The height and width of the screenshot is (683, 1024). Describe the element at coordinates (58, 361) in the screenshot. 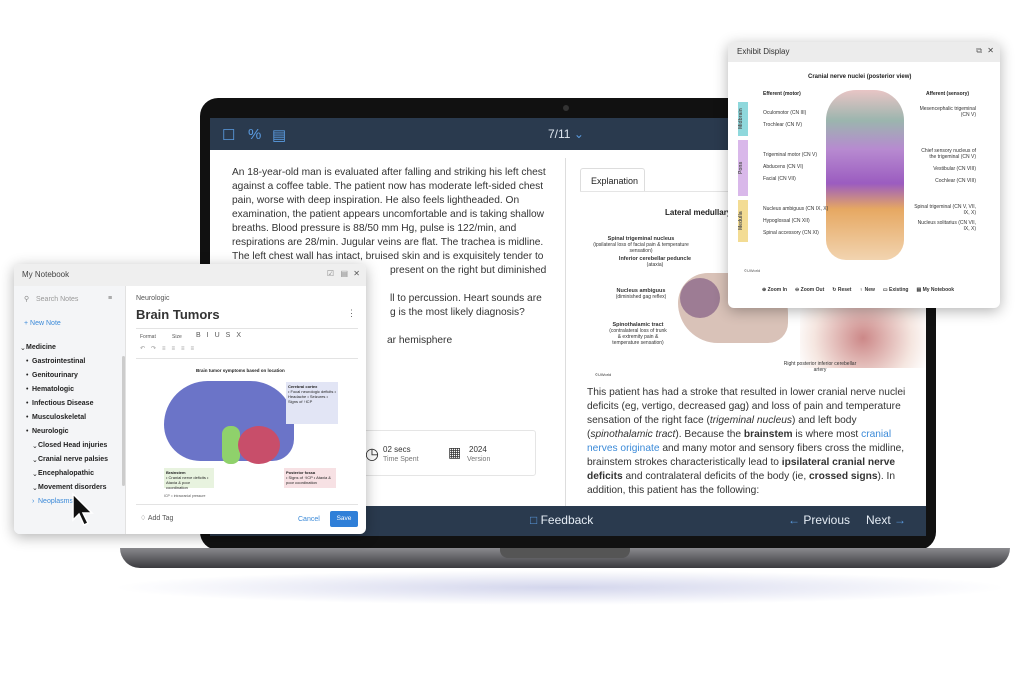

I see `tree-item: Gastrointestinal` at that location.